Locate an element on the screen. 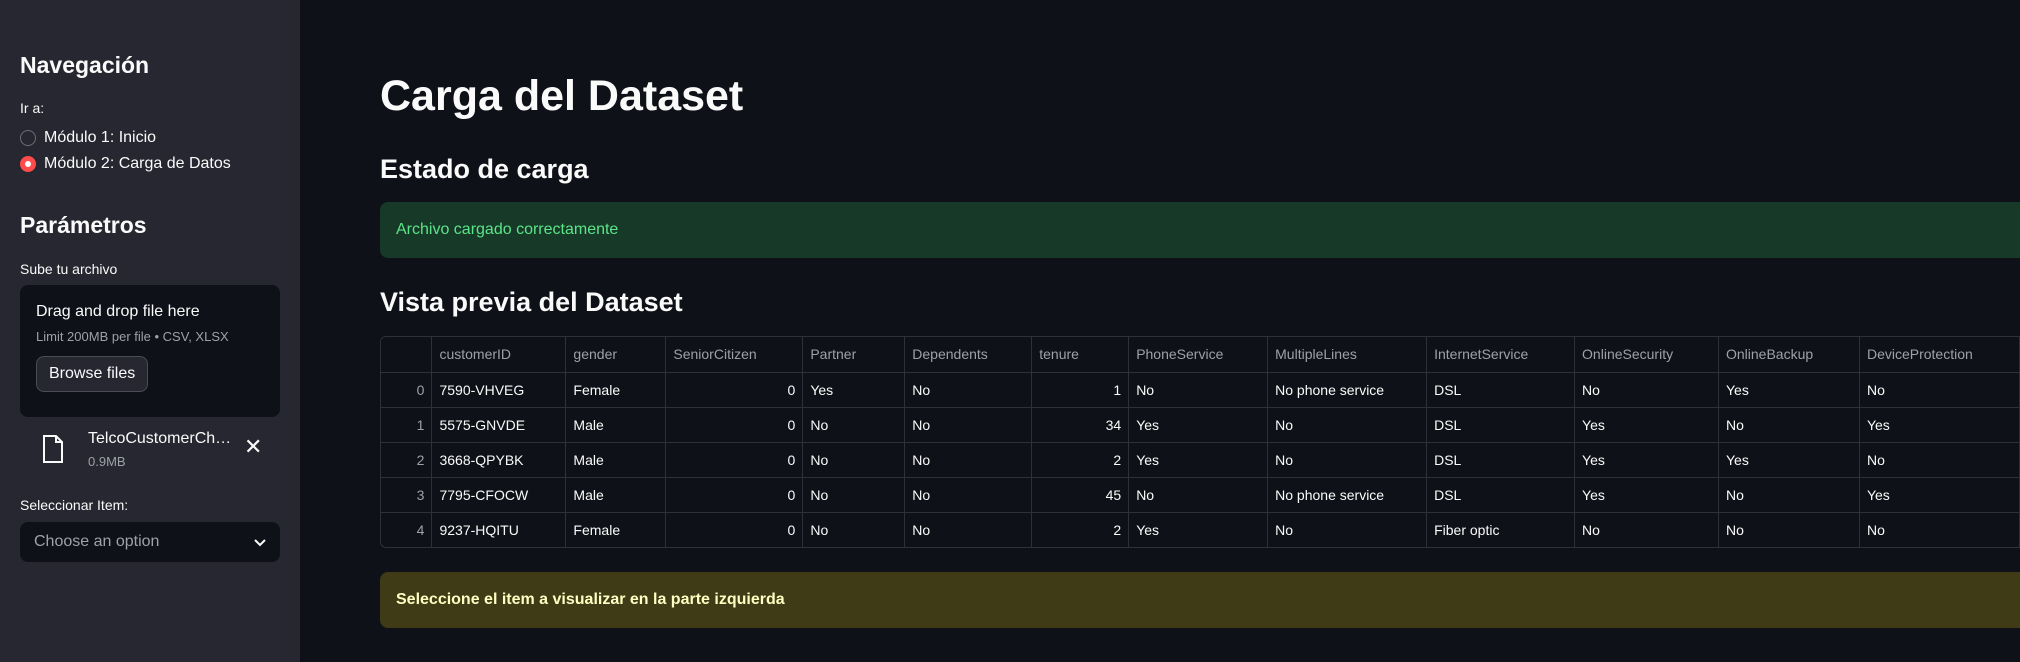 This screenshot has height=662, width=2020. column-header: customerID is located at coordinates (499, 355).